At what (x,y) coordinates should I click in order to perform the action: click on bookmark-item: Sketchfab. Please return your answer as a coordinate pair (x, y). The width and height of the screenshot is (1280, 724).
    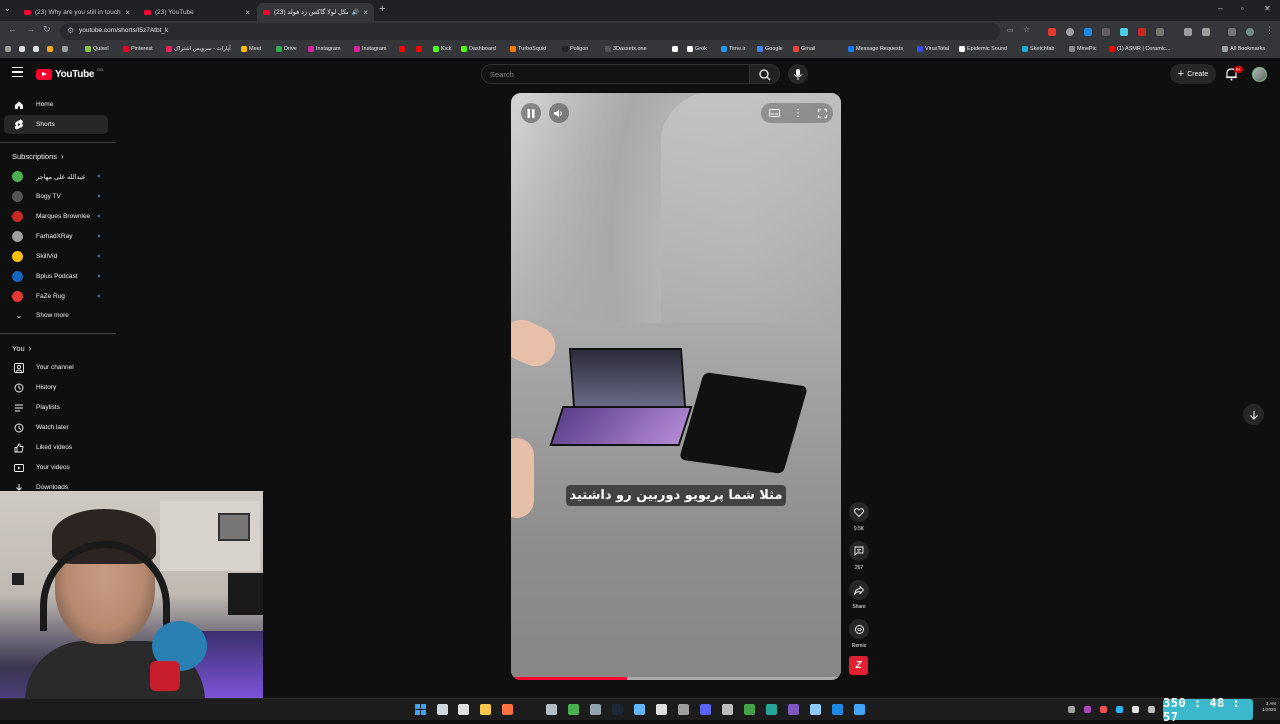
    Looking at the image, I should click on (1038, 49).